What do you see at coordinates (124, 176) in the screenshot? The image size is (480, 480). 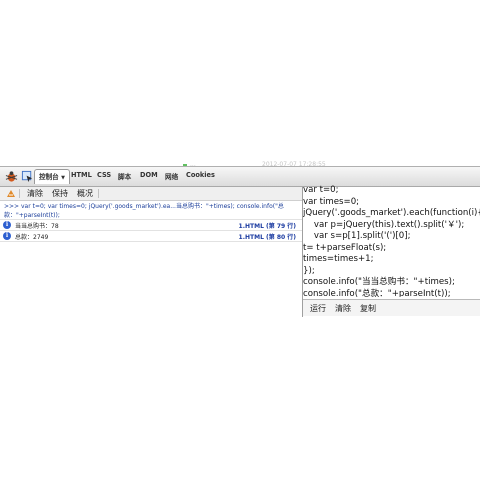 I see `tab-script: 脚本` at bounding box center [124, 176].